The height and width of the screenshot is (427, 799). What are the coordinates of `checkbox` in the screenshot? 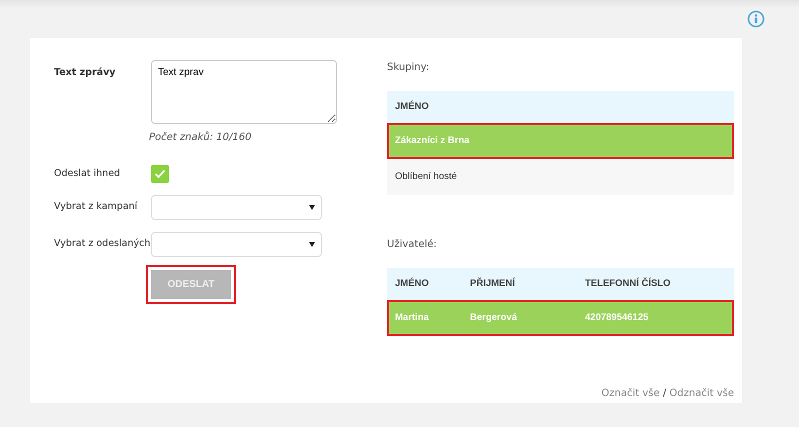 It's located at (160, 174).